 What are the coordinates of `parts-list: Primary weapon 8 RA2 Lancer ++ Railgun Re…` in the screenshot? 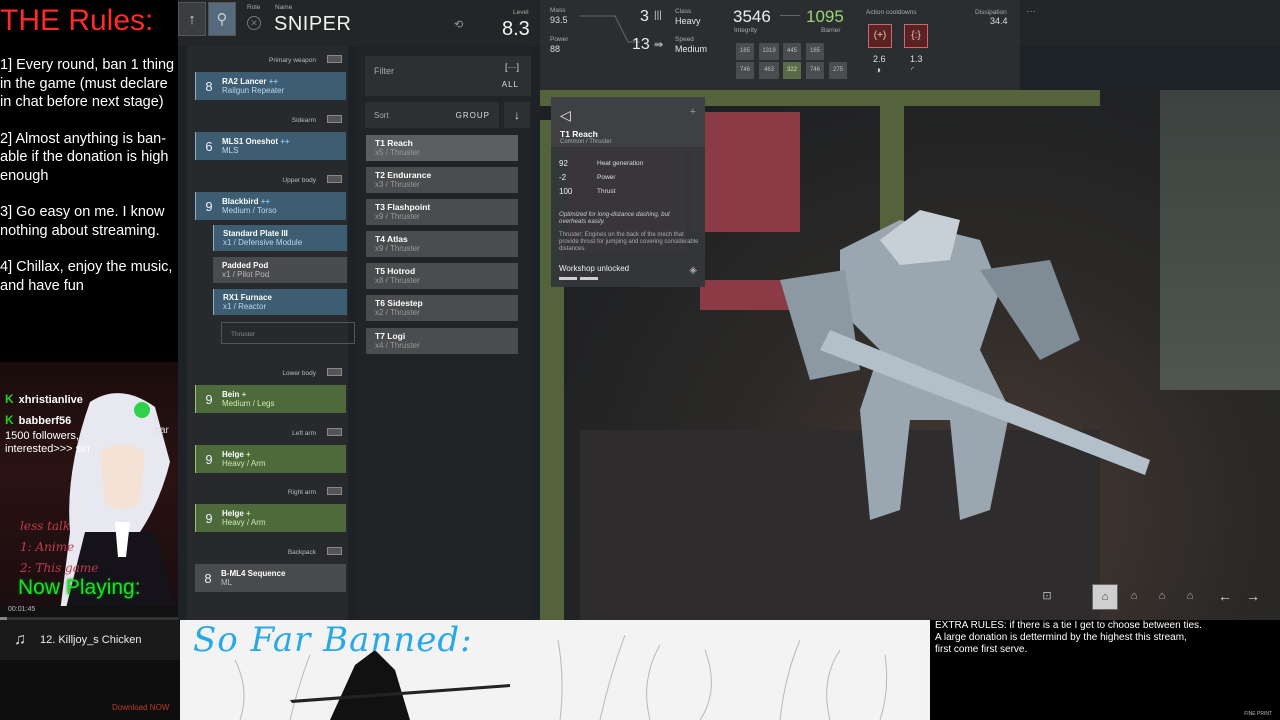 It's located at (271, 333).